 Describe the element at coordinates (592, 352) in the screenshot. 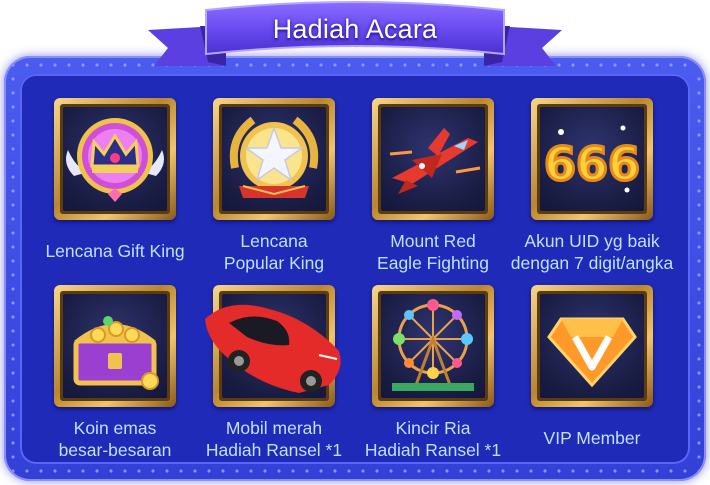

I see `vip-diamond-icon` at that location.